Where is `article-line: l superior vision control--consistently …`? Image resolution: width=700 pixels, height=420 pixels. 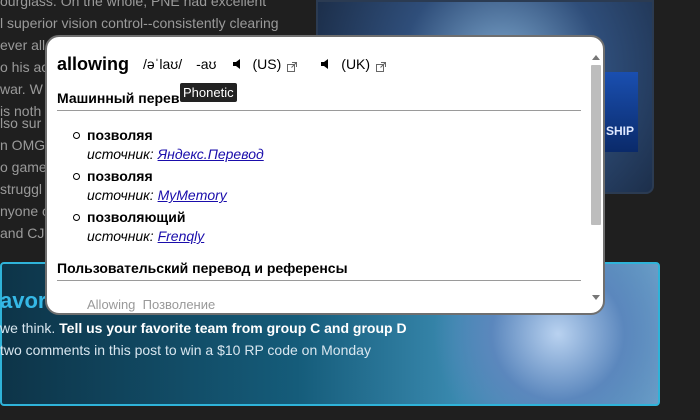 article-line: l superior vision control--consistently … is located at coordinates (139, 23).